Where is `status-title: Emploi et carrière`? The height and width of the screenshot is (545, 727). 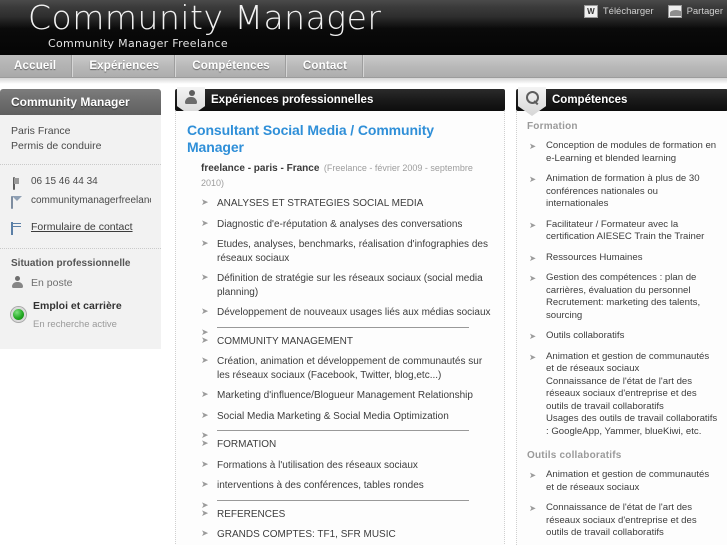
status-title: Emploi et carrière is located at coordinates (77, 306).